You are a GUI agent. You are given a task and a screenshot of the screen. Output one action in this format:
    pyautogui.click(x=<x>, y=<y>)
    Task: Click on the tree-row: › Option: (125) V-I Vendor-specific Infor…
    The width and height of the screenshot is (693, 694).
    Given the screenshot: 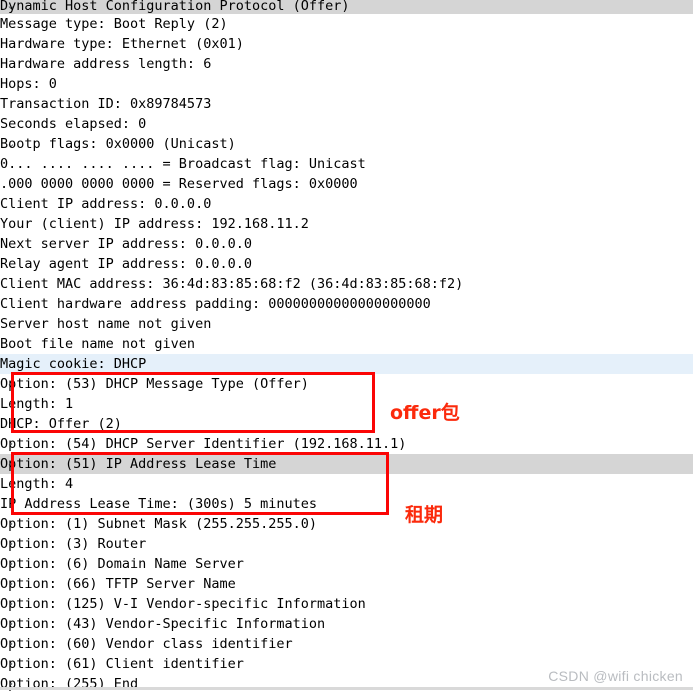 What is the action you would take?
    pyautogui.click(x=346, y=604)
    